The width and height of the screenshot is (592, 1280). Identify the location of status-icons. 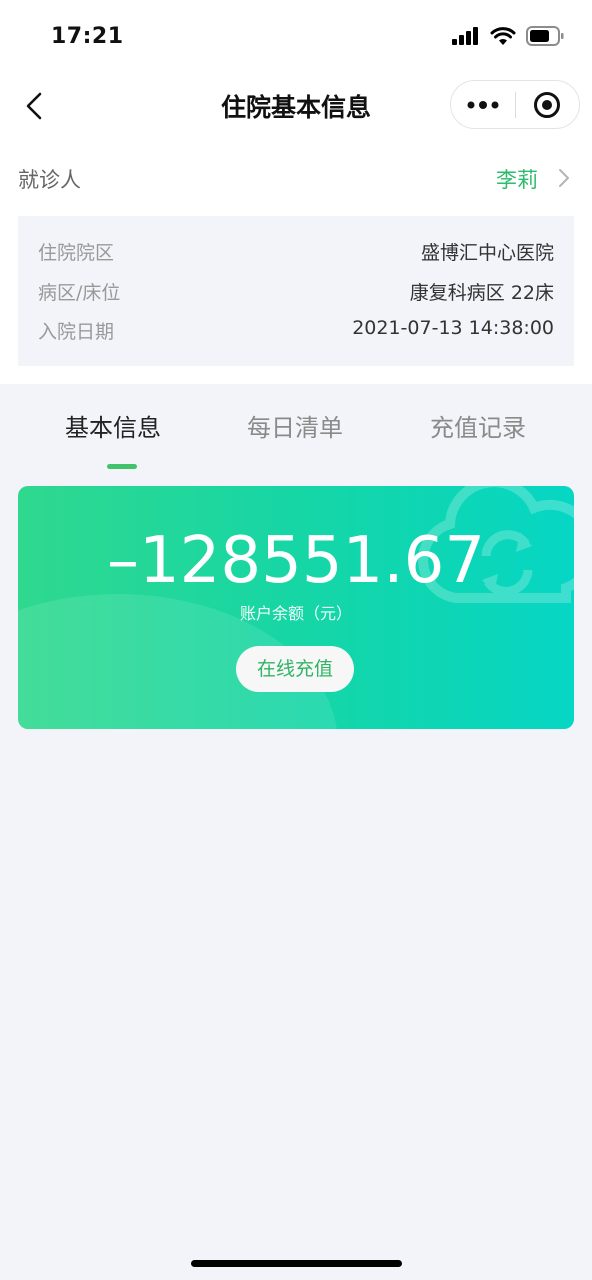
(508, 36).